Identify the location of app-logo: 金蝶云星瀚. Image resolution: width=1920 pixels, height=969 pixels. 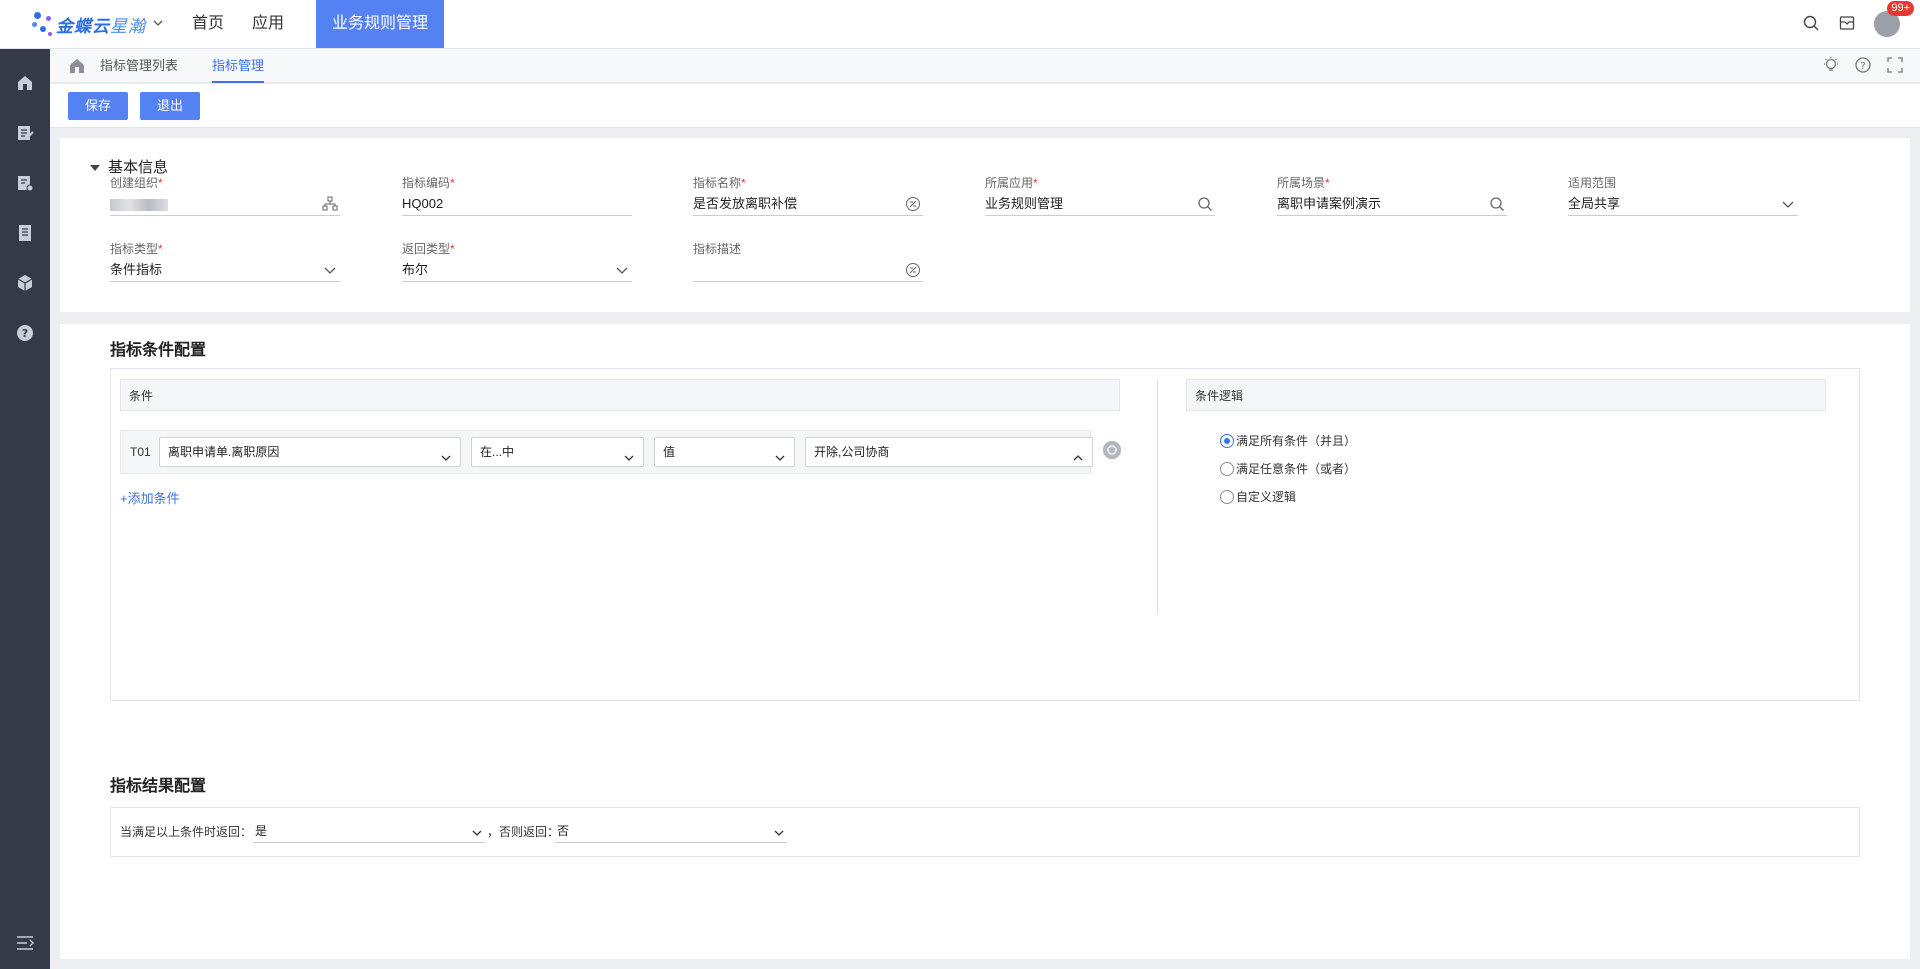
(98, 24).